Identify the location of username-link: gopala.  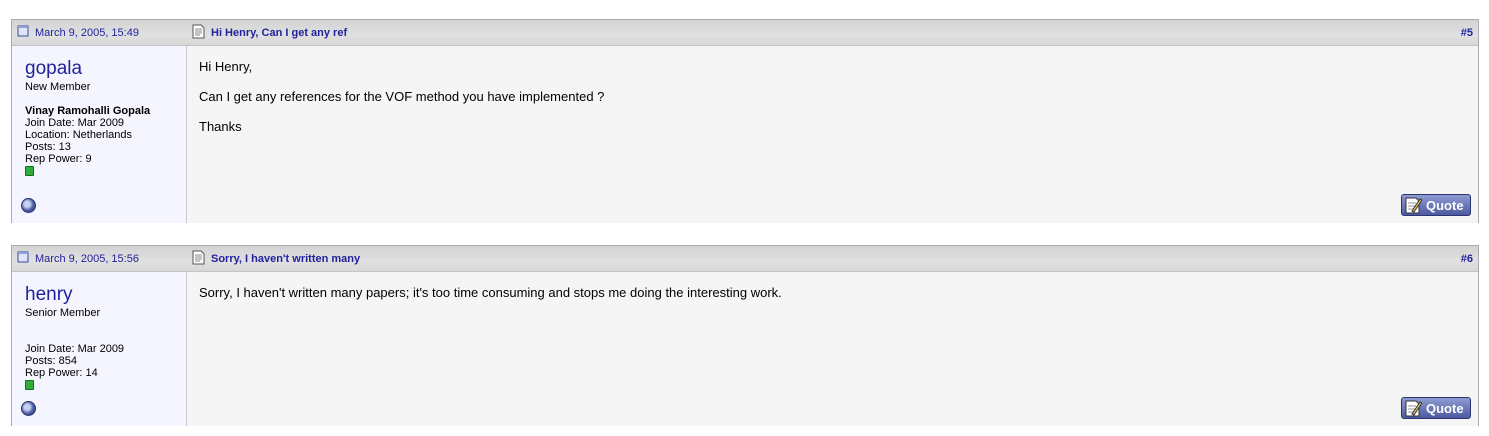
(105, 69).